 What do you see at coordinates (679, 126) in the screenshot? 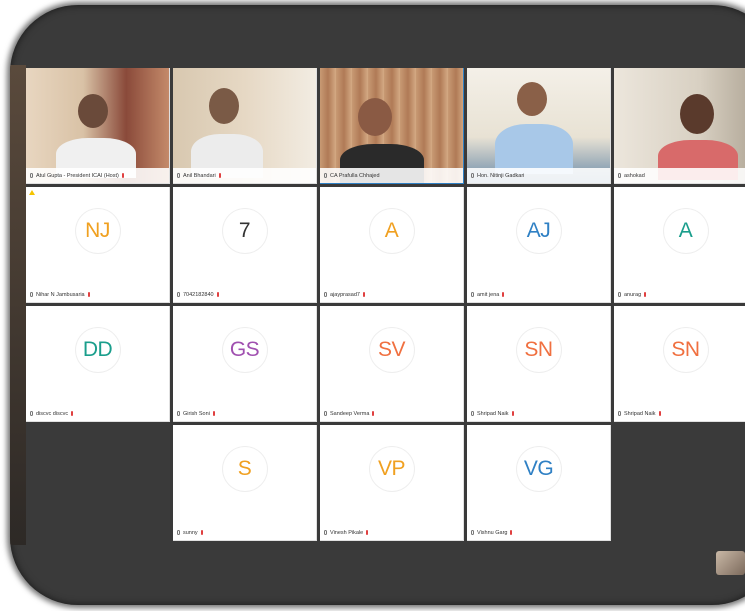
I see `participant-tile: ashokad` at bounding box center [679, 126].